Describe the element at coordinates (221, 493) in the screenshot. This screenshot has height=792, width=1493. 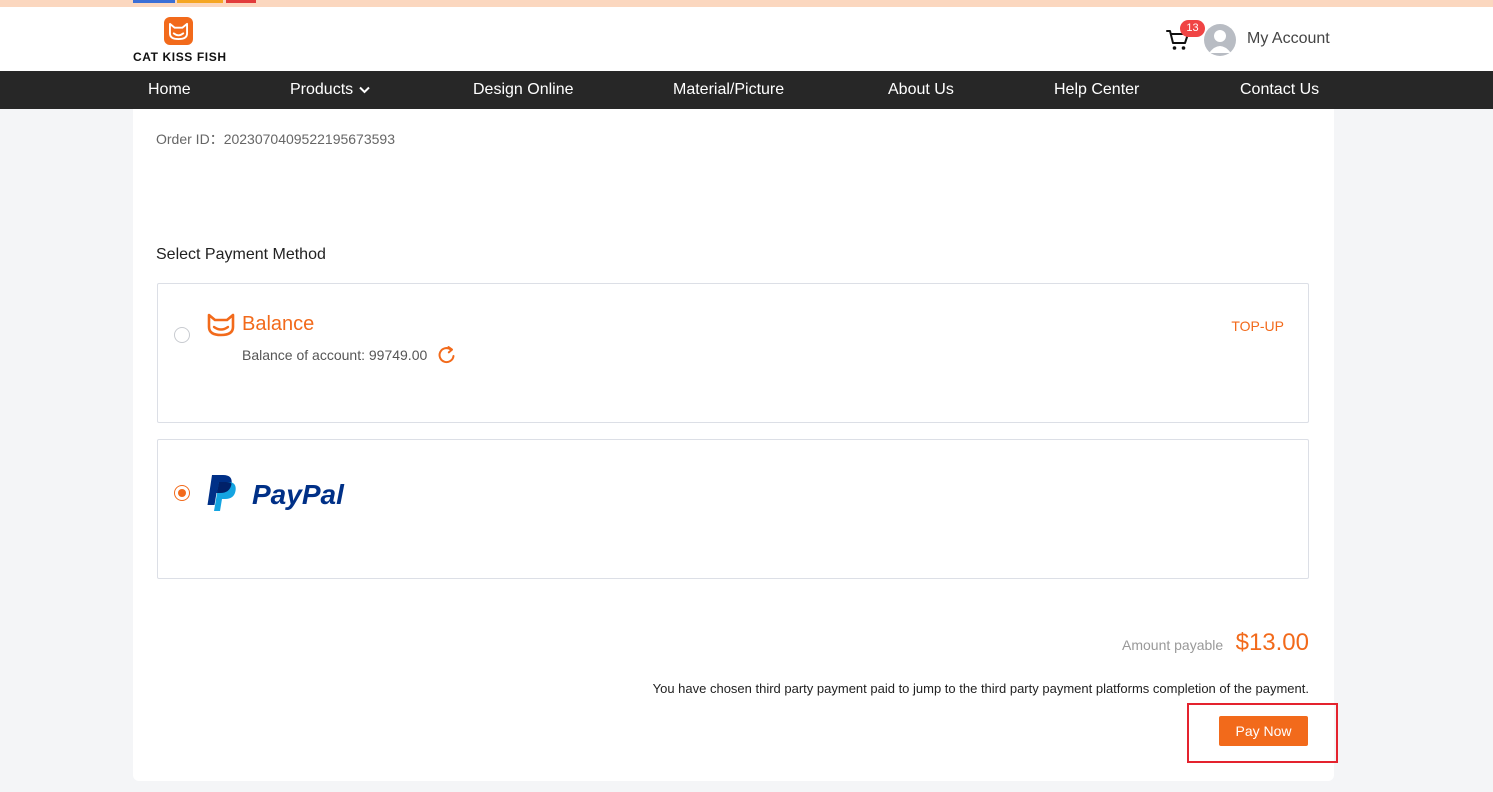
I see `paypal-icon` at that location.